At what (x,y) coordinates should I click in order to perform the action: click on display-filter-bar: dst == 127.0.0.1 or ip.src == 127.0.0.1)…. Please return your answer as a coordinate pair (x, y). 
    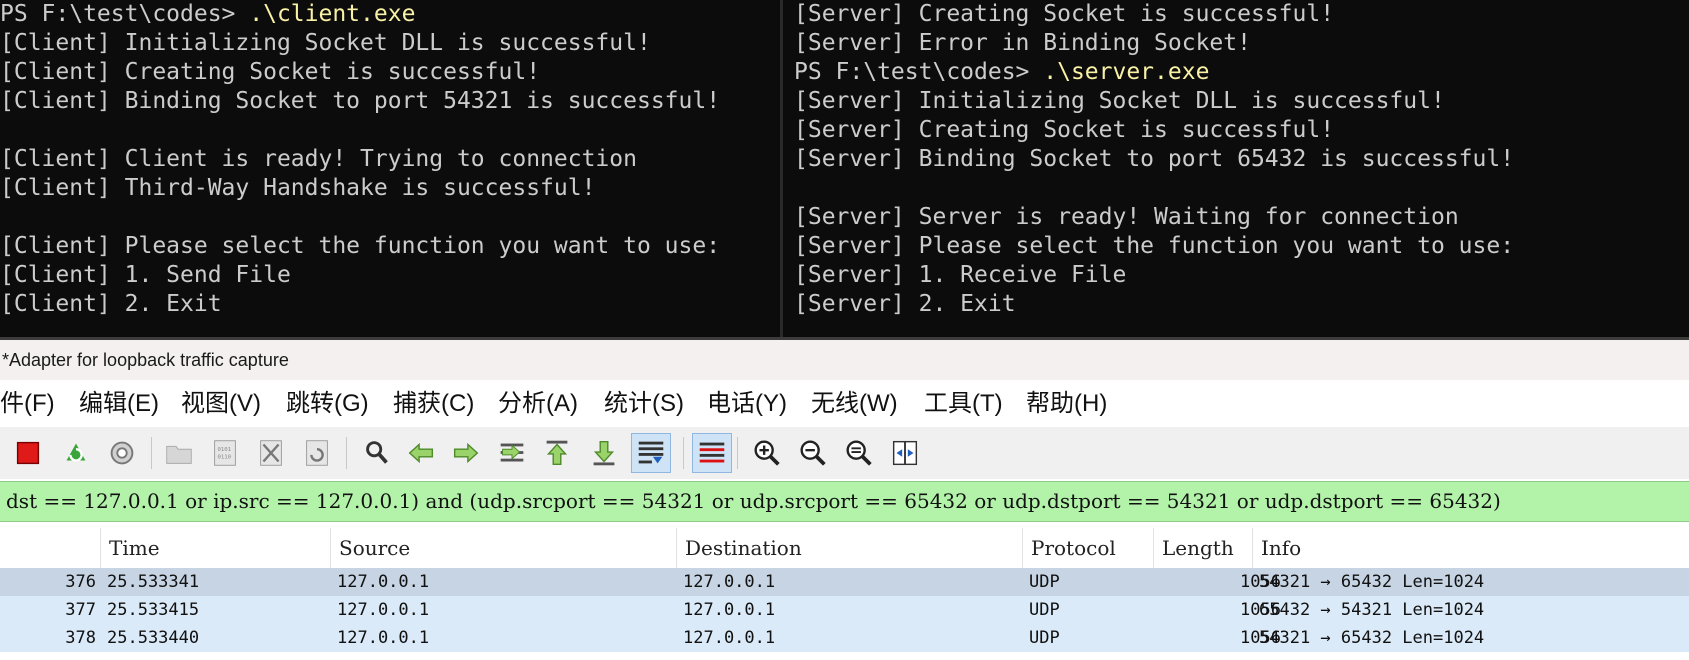
    Looking at the image, I should click on (844, 501).